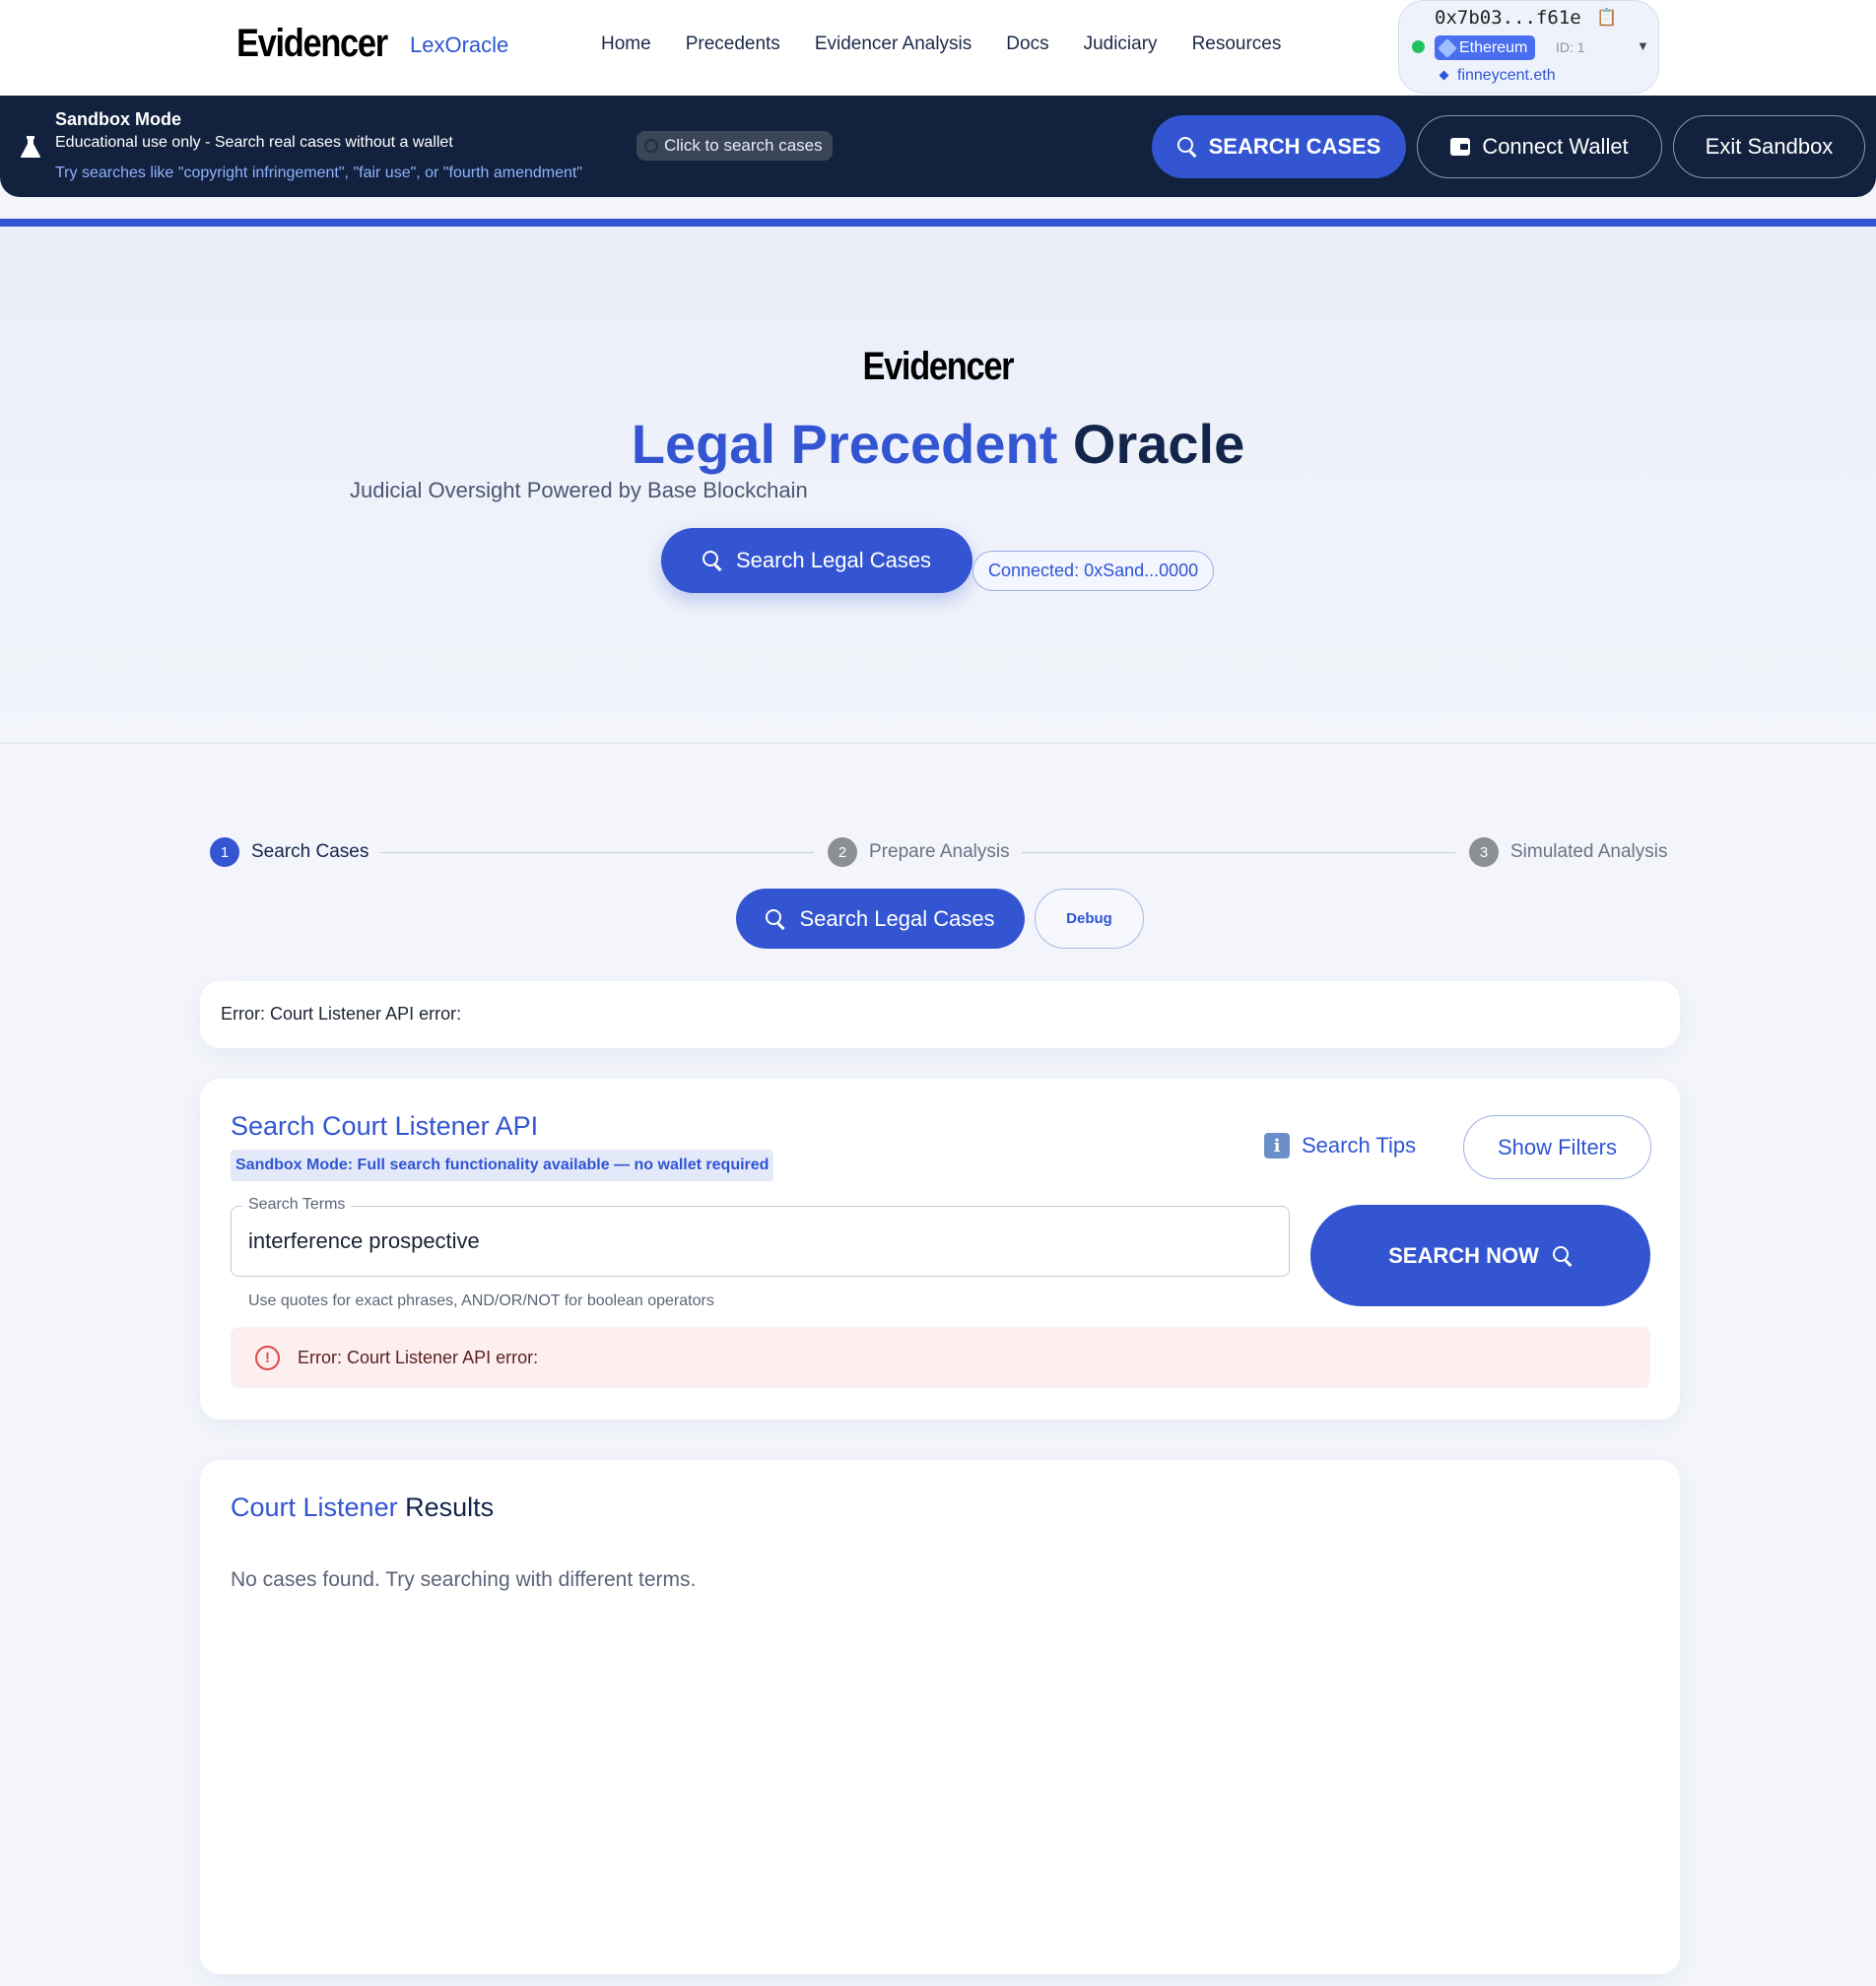  Describe the element at coordinates (450, 1507) in the screenshot. I see `results-title-part2: Results` at that location.